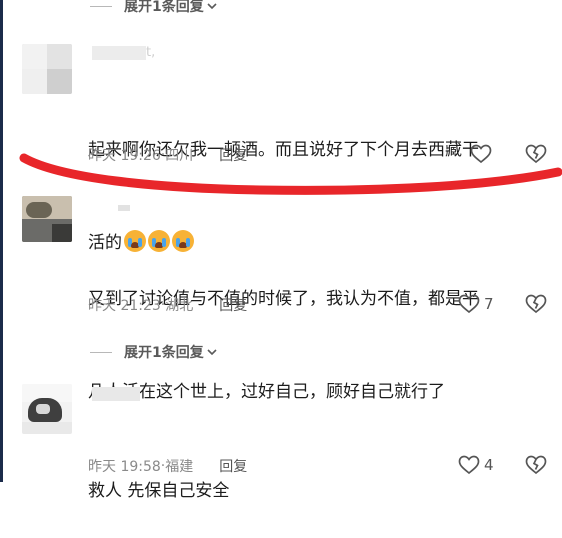  What do you see at coordinates (101, 352) in the screenshot?
I see `divider-dash` at bounding box center [101, 352].